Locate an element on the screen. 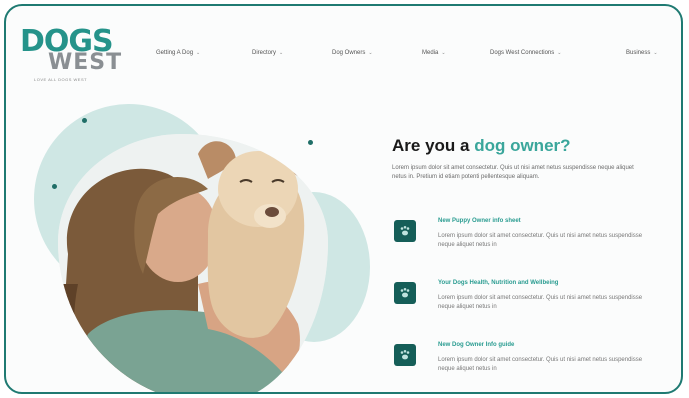 The height and width of the screenshot is (398, 689). logo-west-text: WEST is located at coordinates (85, 62).